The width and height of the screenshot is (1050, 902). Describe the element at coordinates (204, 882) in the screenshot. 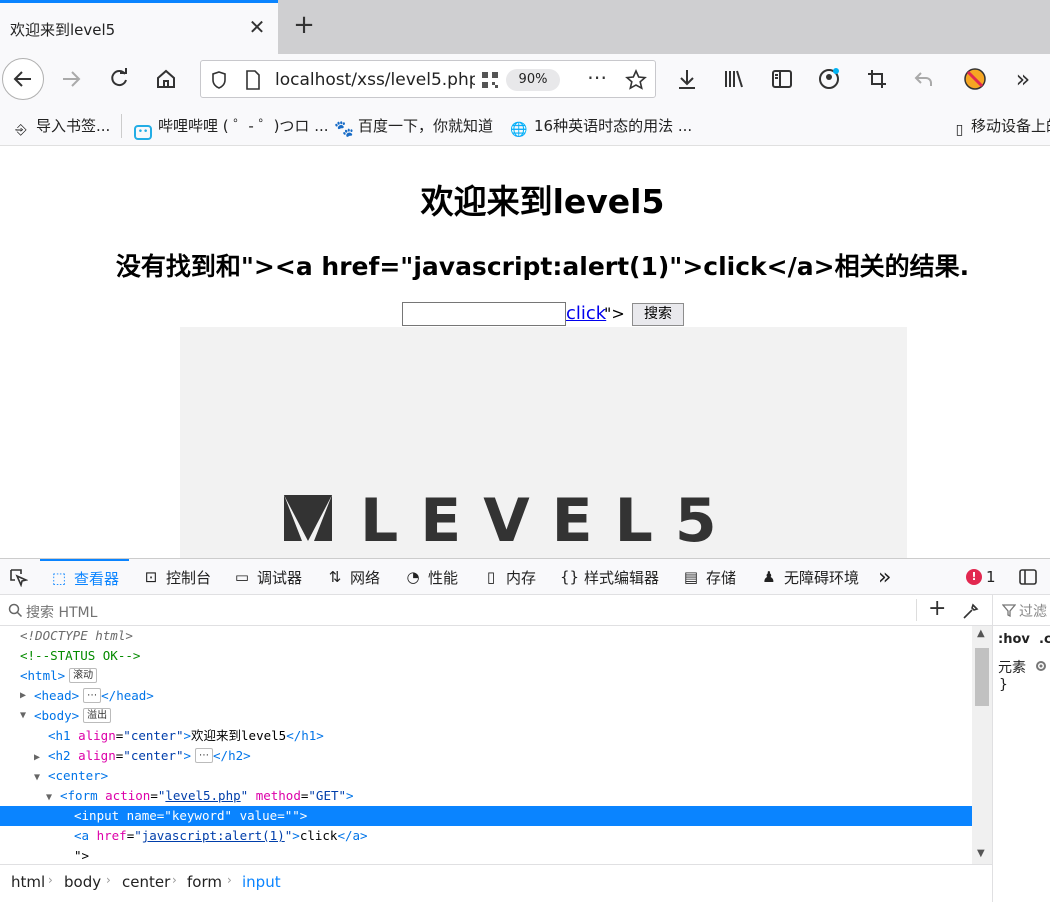

I see `breadcrumb-form: form` at that location.